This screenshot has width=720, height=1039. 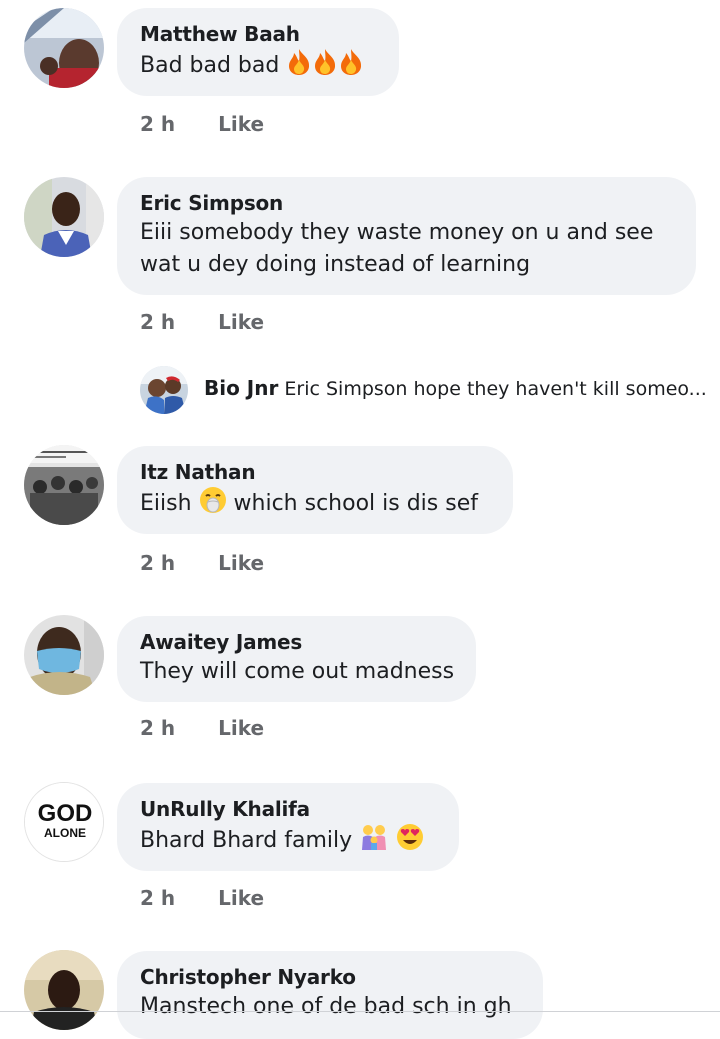 What do you see at coordinates (406, 203) in the screenshot?
I see `commenter-name: Eric Simpson` at bounding box center [406, 203].